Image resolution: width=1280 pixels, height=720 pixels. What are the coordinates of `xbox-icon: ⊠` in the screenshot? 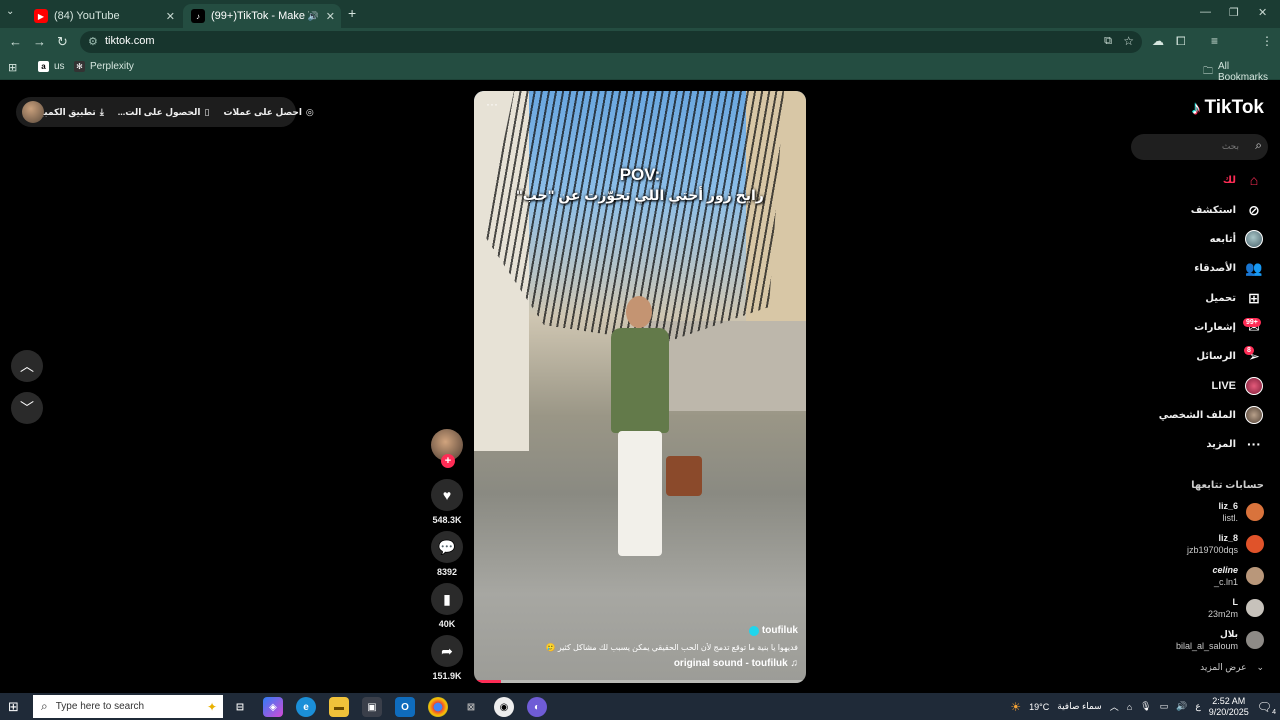 It's located at (471, 707).